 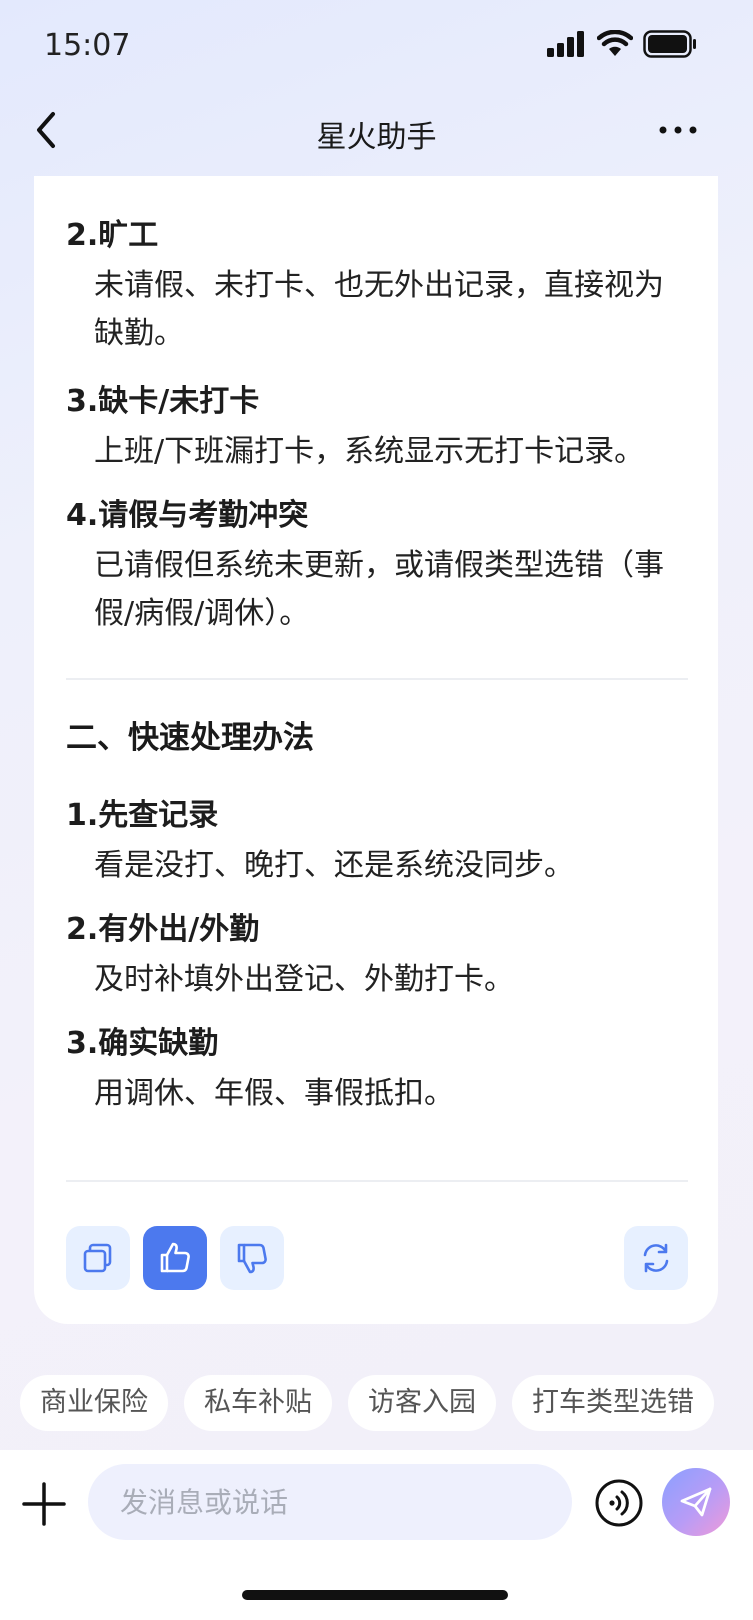 I want to click on send-icon, so click(x=696, y=1502).